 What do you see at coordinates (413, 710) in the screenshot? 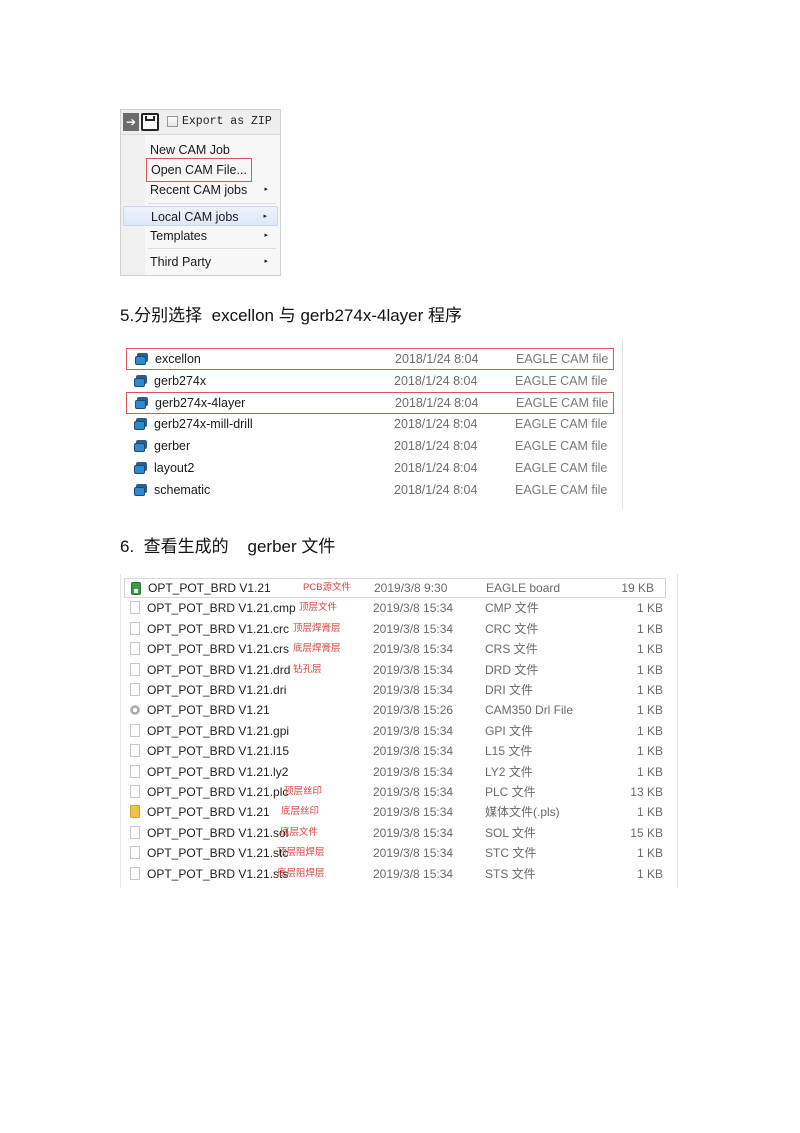
I see `file-date: 2019/3/8 15:26` at bounding box center [413, 710].